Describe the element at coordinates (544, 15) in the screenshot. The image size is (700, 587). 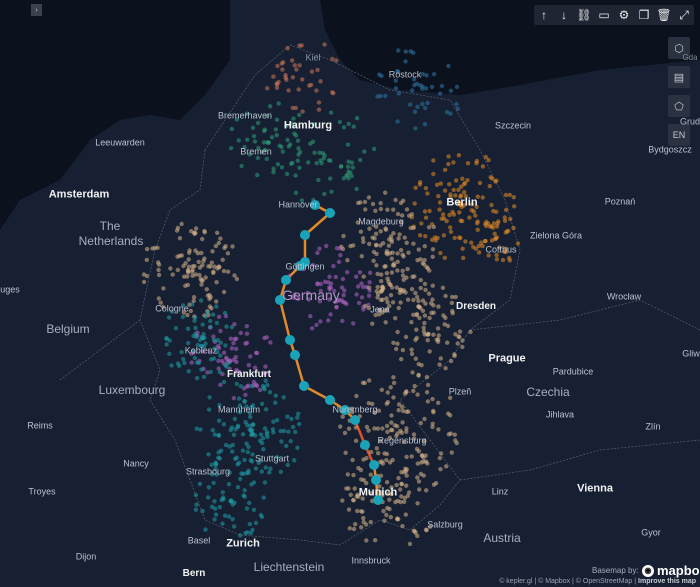
I see `arrow-up-button: ↑` at that location.